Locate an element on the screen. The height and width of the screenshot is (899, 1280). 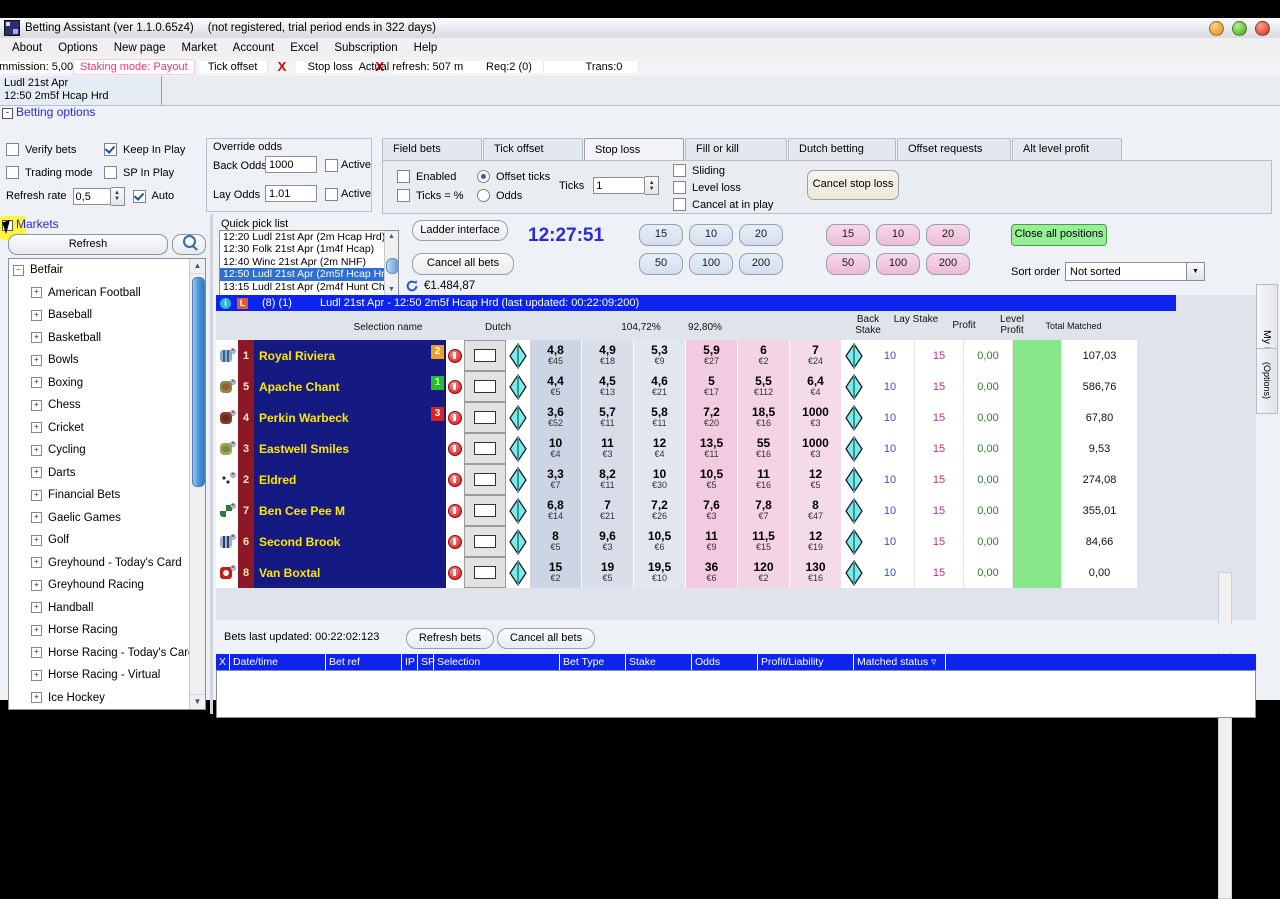
minus-icon: − is located at coordinates (18, 270).